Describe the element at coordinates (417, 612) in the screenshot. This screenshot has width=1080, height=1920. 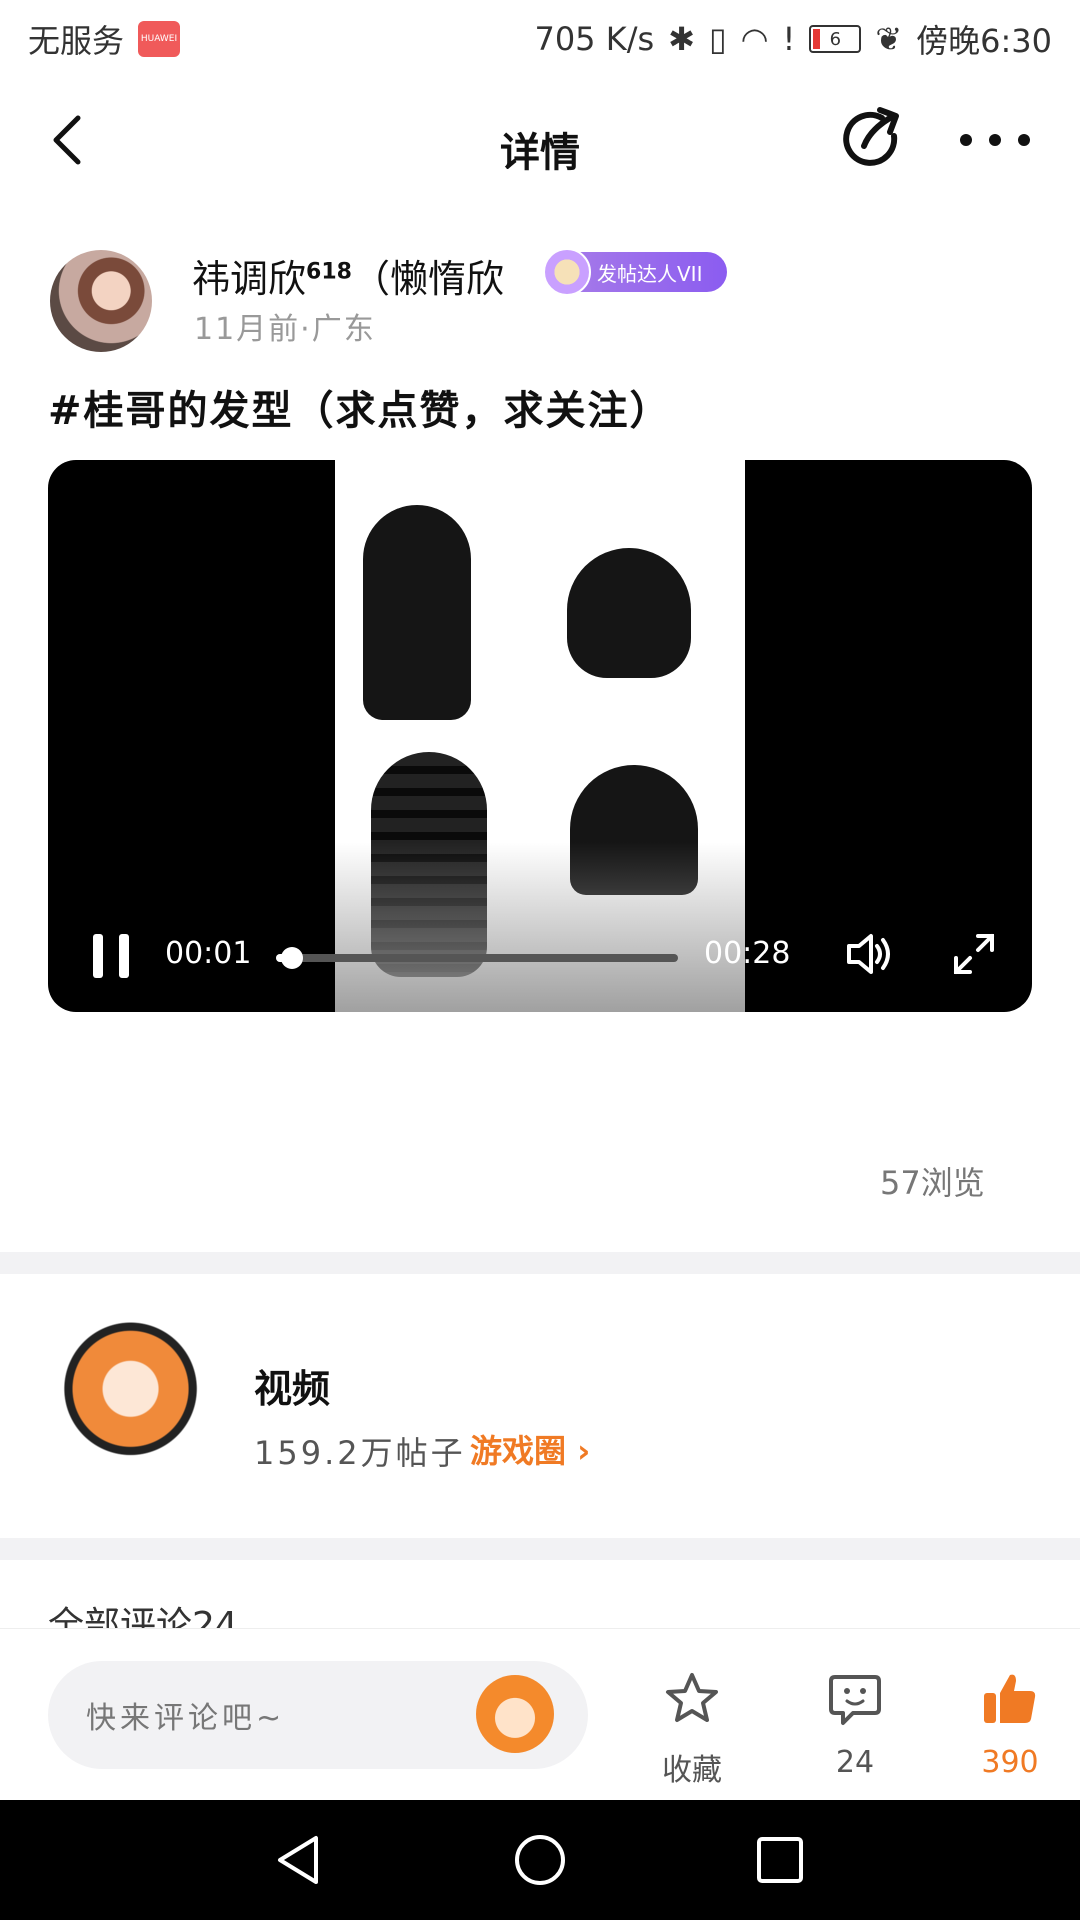
I see `long-hair-image` at that location.